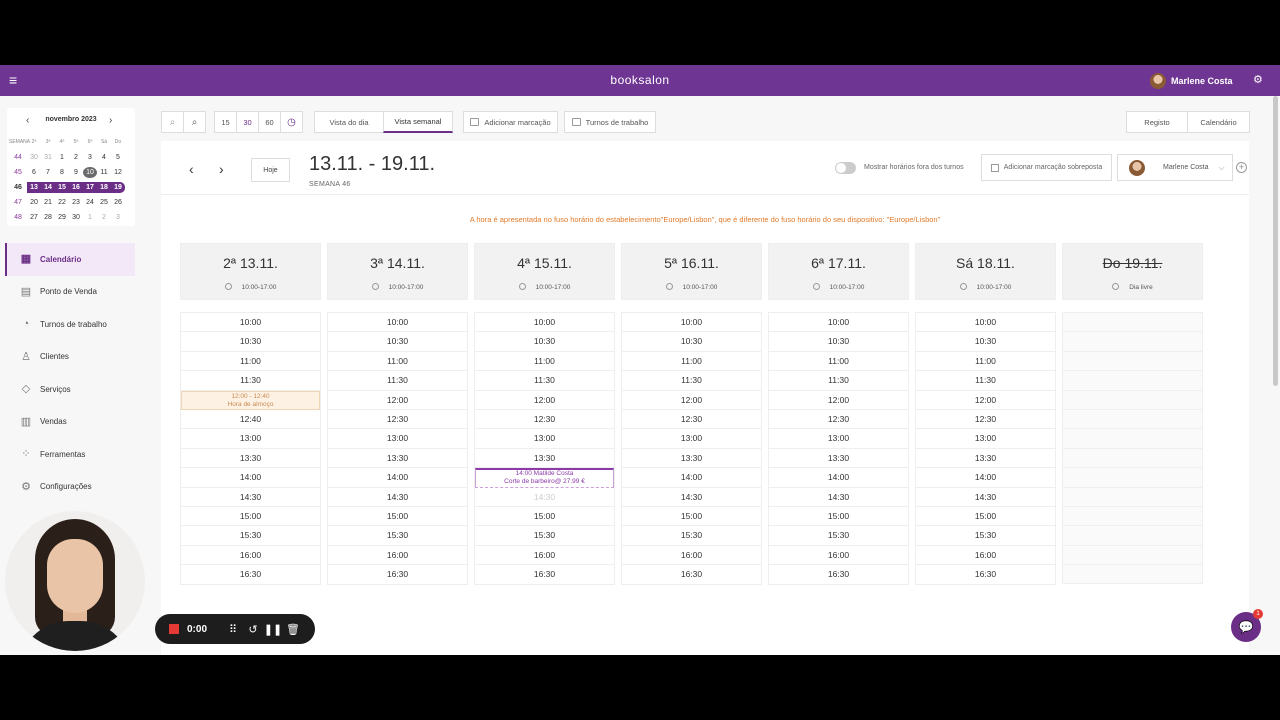 The height and width of the screenshot is (720, 1280). Describe the element at coordinates (510, 122) in the screenshot. I see `add-booking-button: Adicionar marcação` at that location.